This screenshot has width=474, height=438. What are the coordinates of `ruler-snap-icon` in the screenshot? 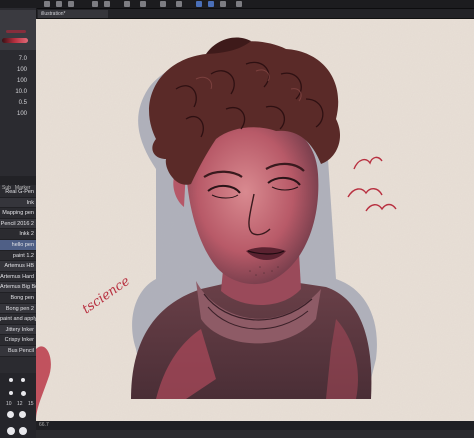 It's located at (199, 4).